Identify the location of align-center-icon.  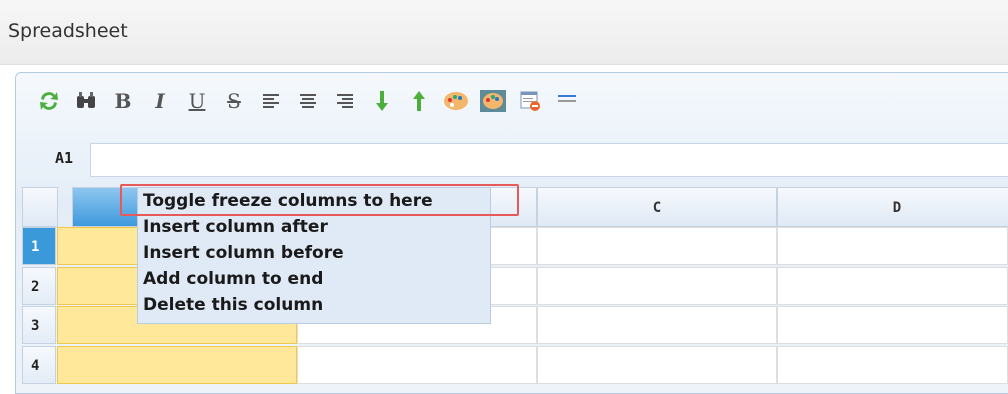
(308, 101).